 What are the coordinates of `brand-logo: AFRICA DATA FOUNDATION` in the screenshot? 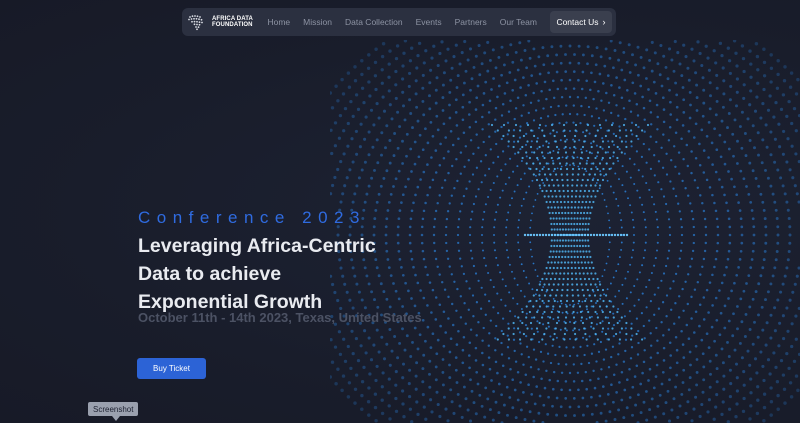 It's located at (221, 22).